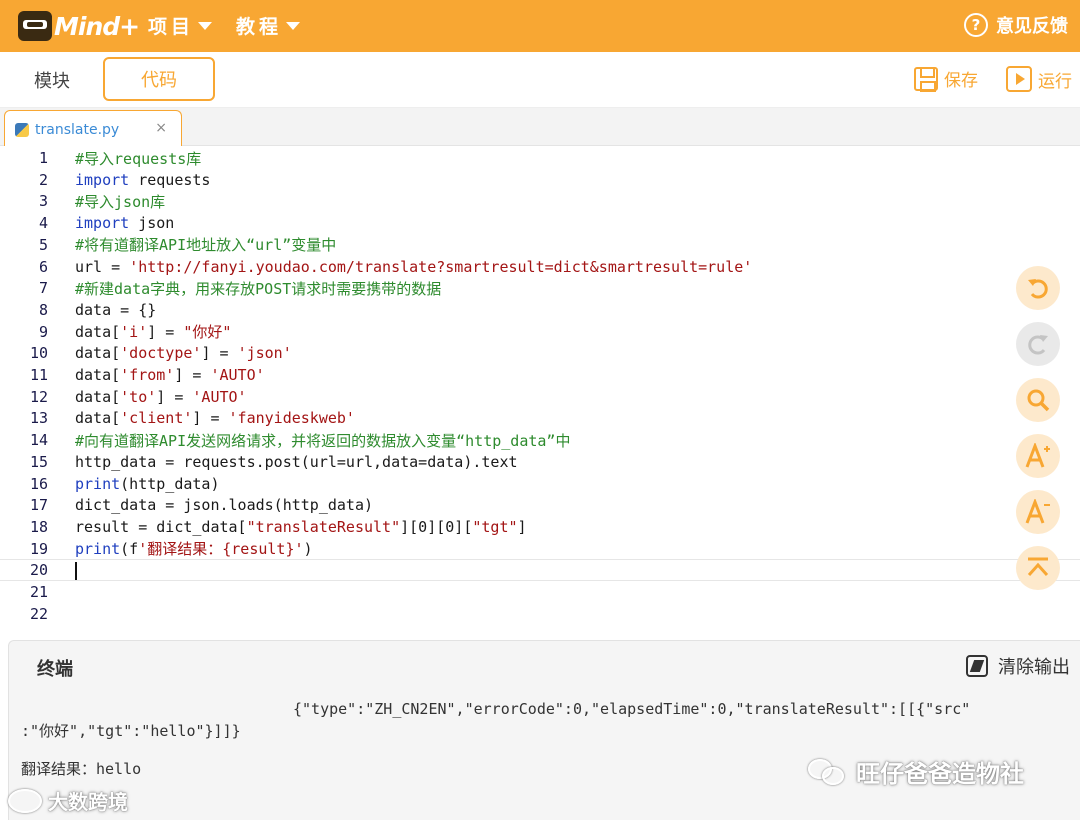 This screenshot has height=820, width=1080. I want to click on line-number: 1, so click(43, 158).